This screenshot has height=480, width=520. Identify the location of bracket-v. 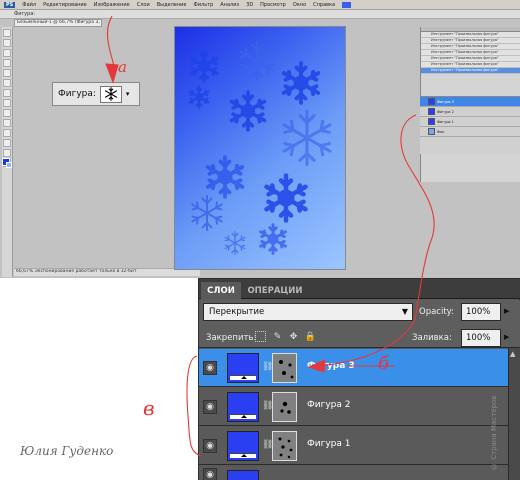
(194, 406).